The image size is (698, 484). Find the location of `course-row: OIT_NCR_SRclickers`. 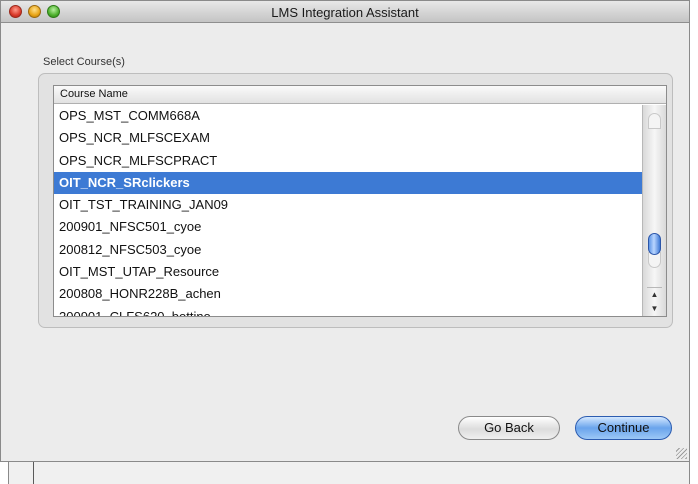

course-row: OIT_NCR_SRclickers is located at coordinates (348, 183).